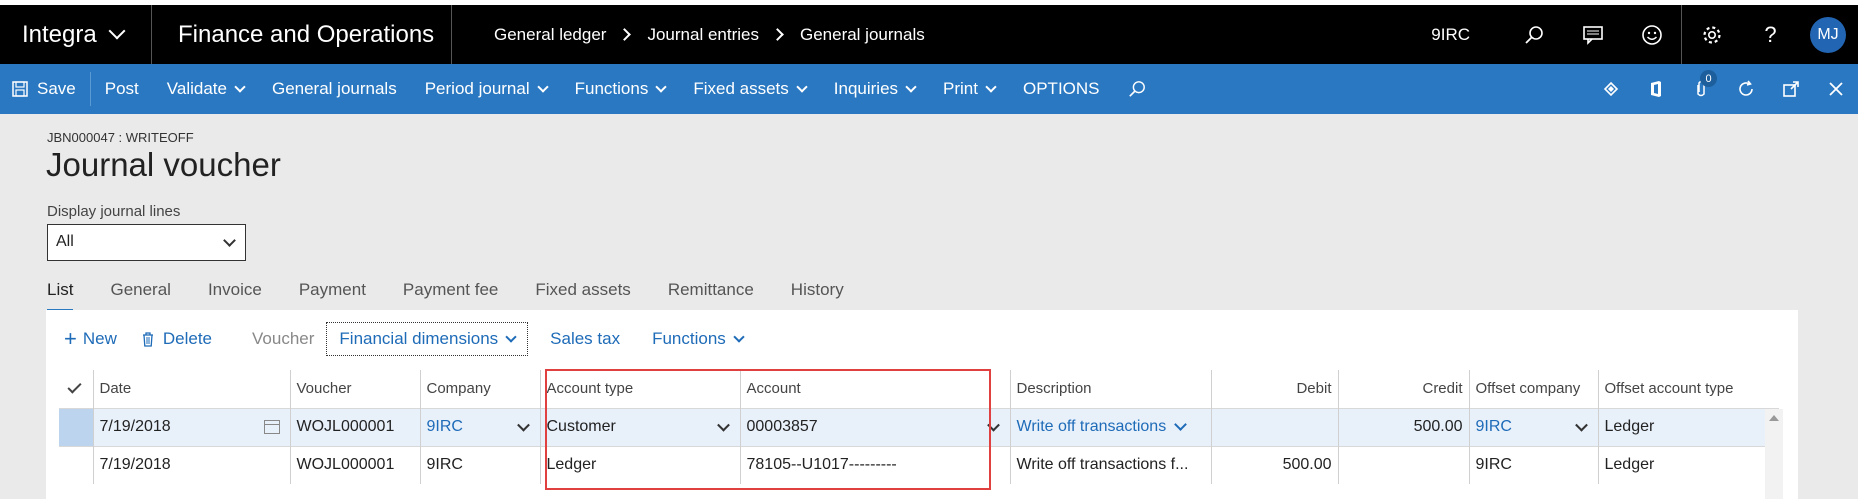  I want to click on delete-button: Delete, so click(176, 339).